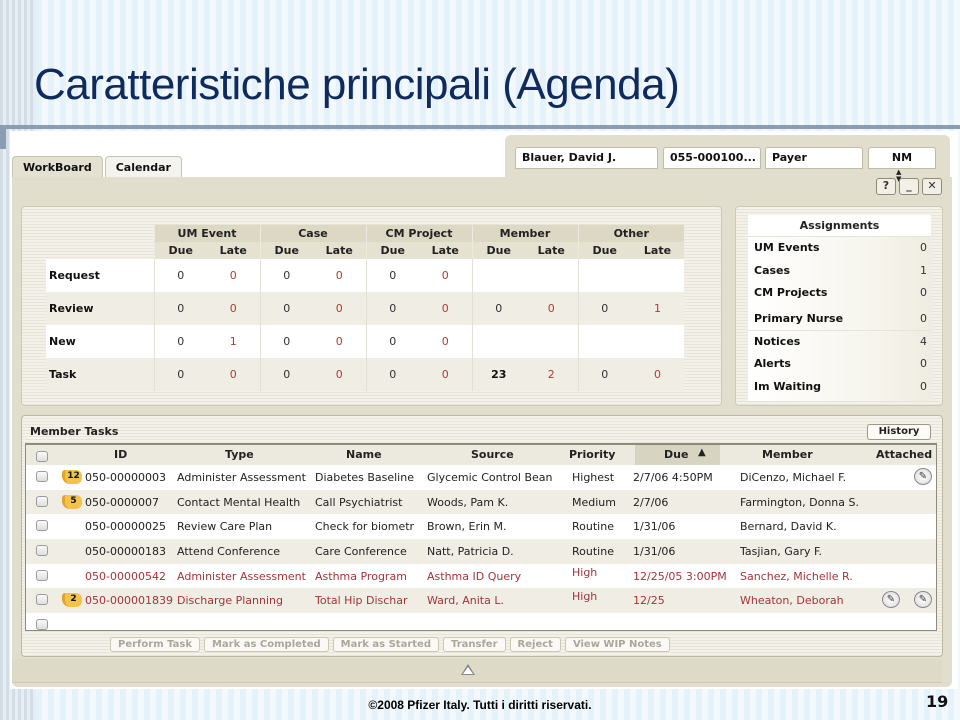  Describe the element at coordinates (492, 454) in the screenshot. I see `column-header-source: Source` at that location.